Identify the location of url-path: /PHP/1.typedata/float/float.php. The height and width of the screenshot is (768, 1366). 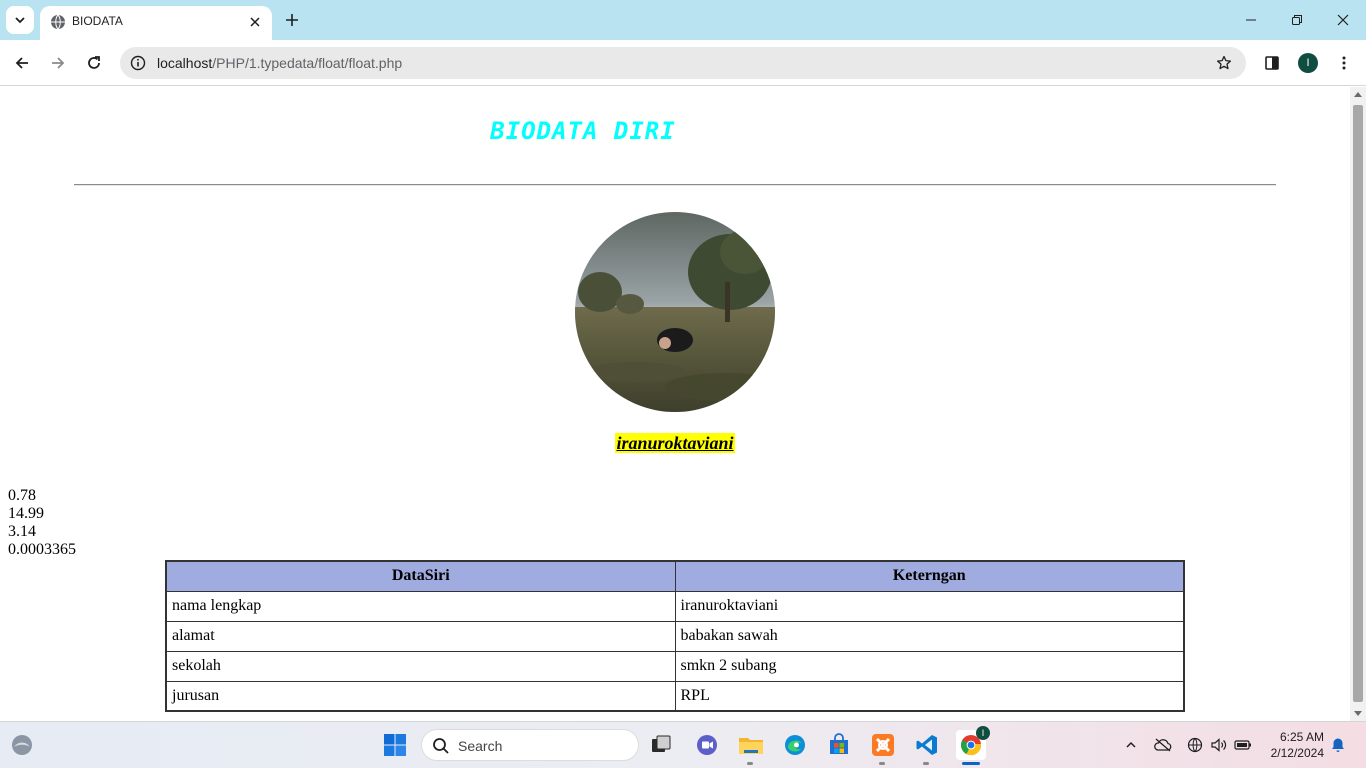
(307, 63).